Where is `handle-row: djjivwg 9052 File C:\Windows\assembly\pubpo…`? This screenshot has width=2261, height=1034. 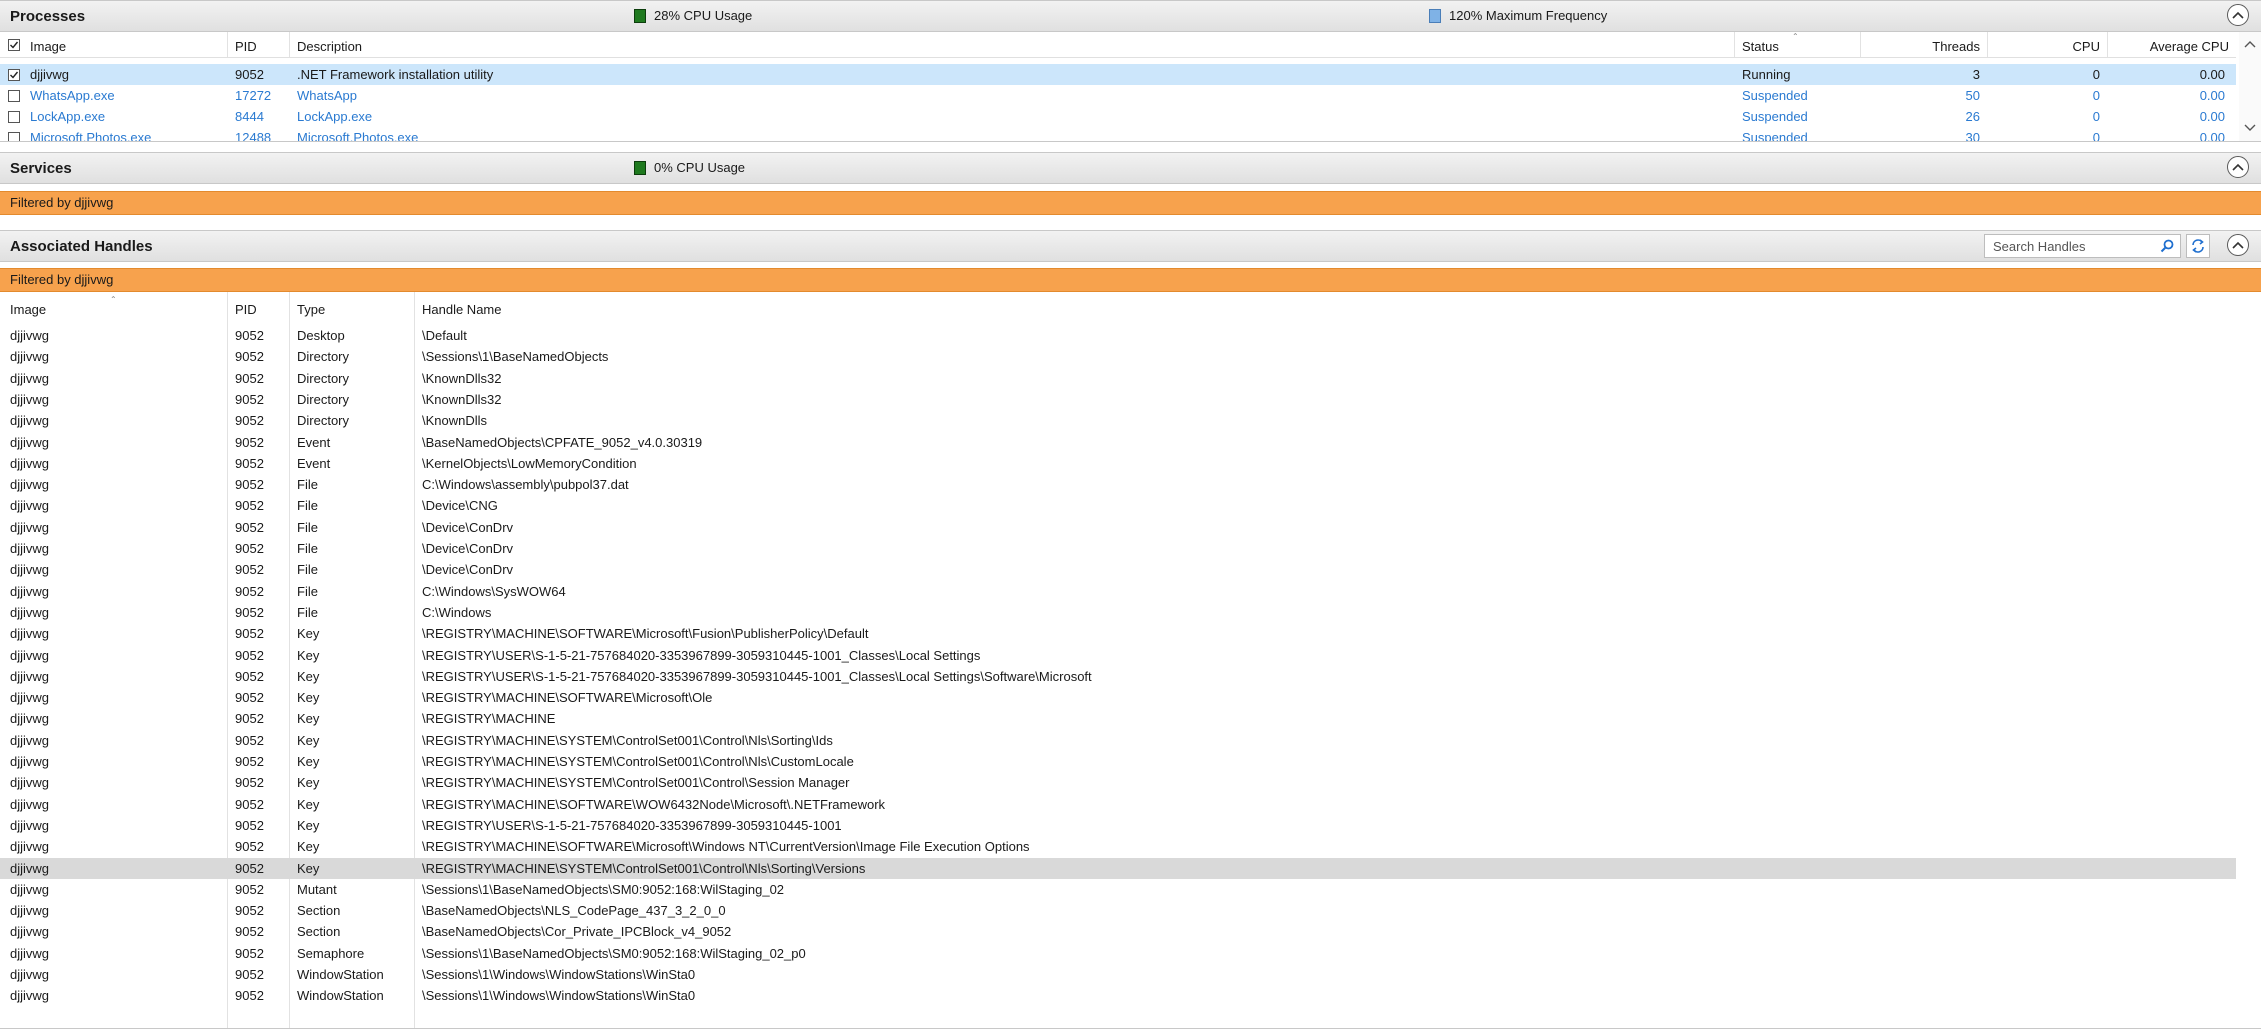 handle-row: djjivwg 9052 File C:\Windows\assembly\pubpo… is located at coordinates (1118, 484).